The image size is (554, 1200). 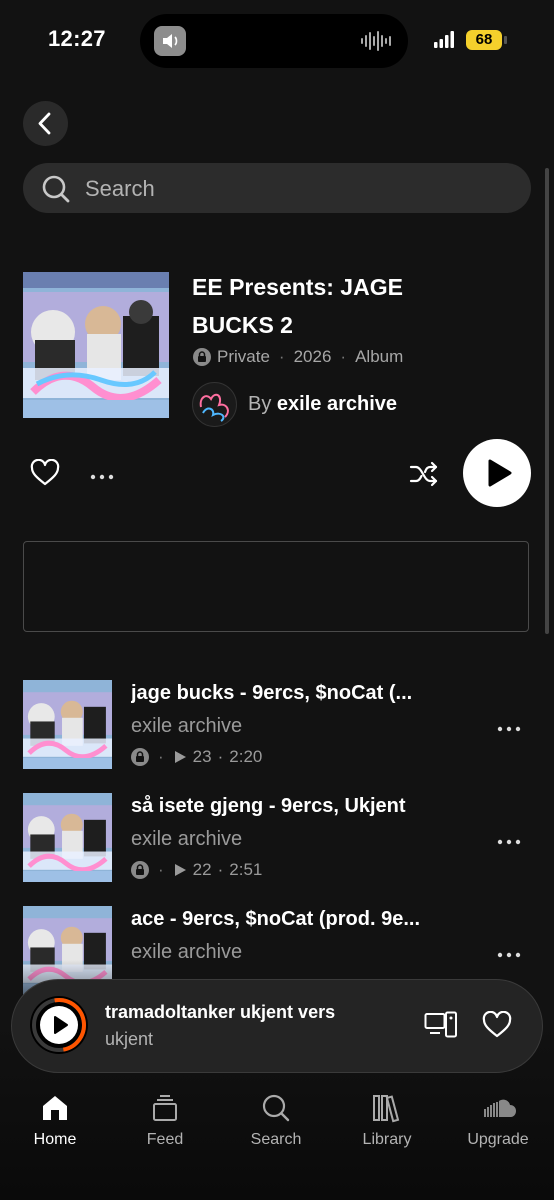 I want to click on connect-device-button, so click(x=441, y=1027).